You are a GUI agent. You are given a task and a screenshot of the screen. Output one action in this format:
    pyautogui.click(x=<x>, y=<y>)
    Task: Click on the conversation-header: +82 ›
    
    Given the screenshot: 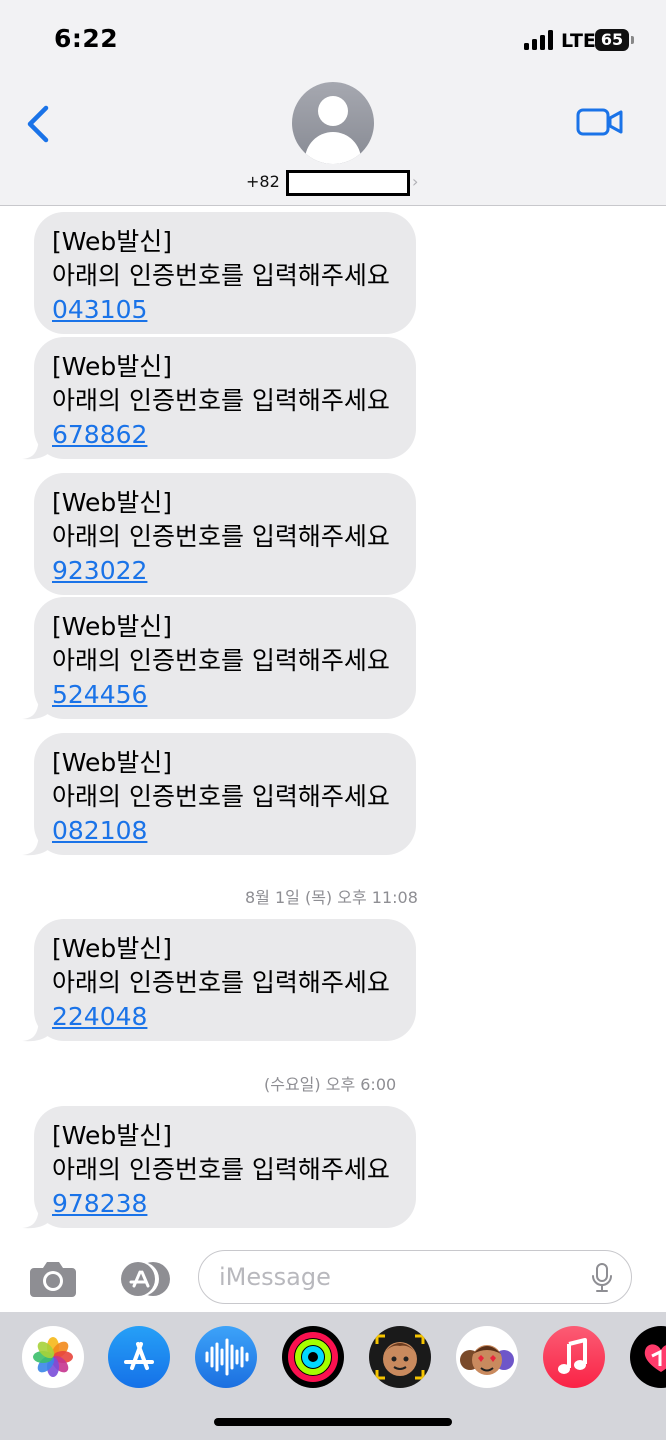 What is the action you would take?
    pyautogui.click(x=333, y=143)
    